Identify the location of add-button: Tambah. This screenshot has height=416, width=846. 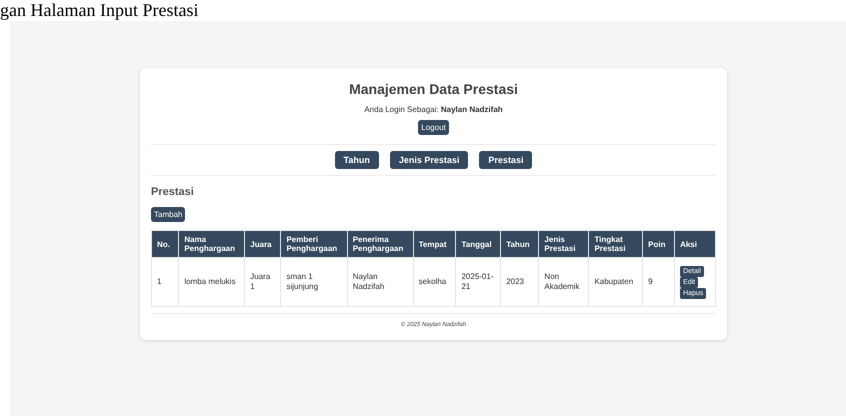
(168, 214).